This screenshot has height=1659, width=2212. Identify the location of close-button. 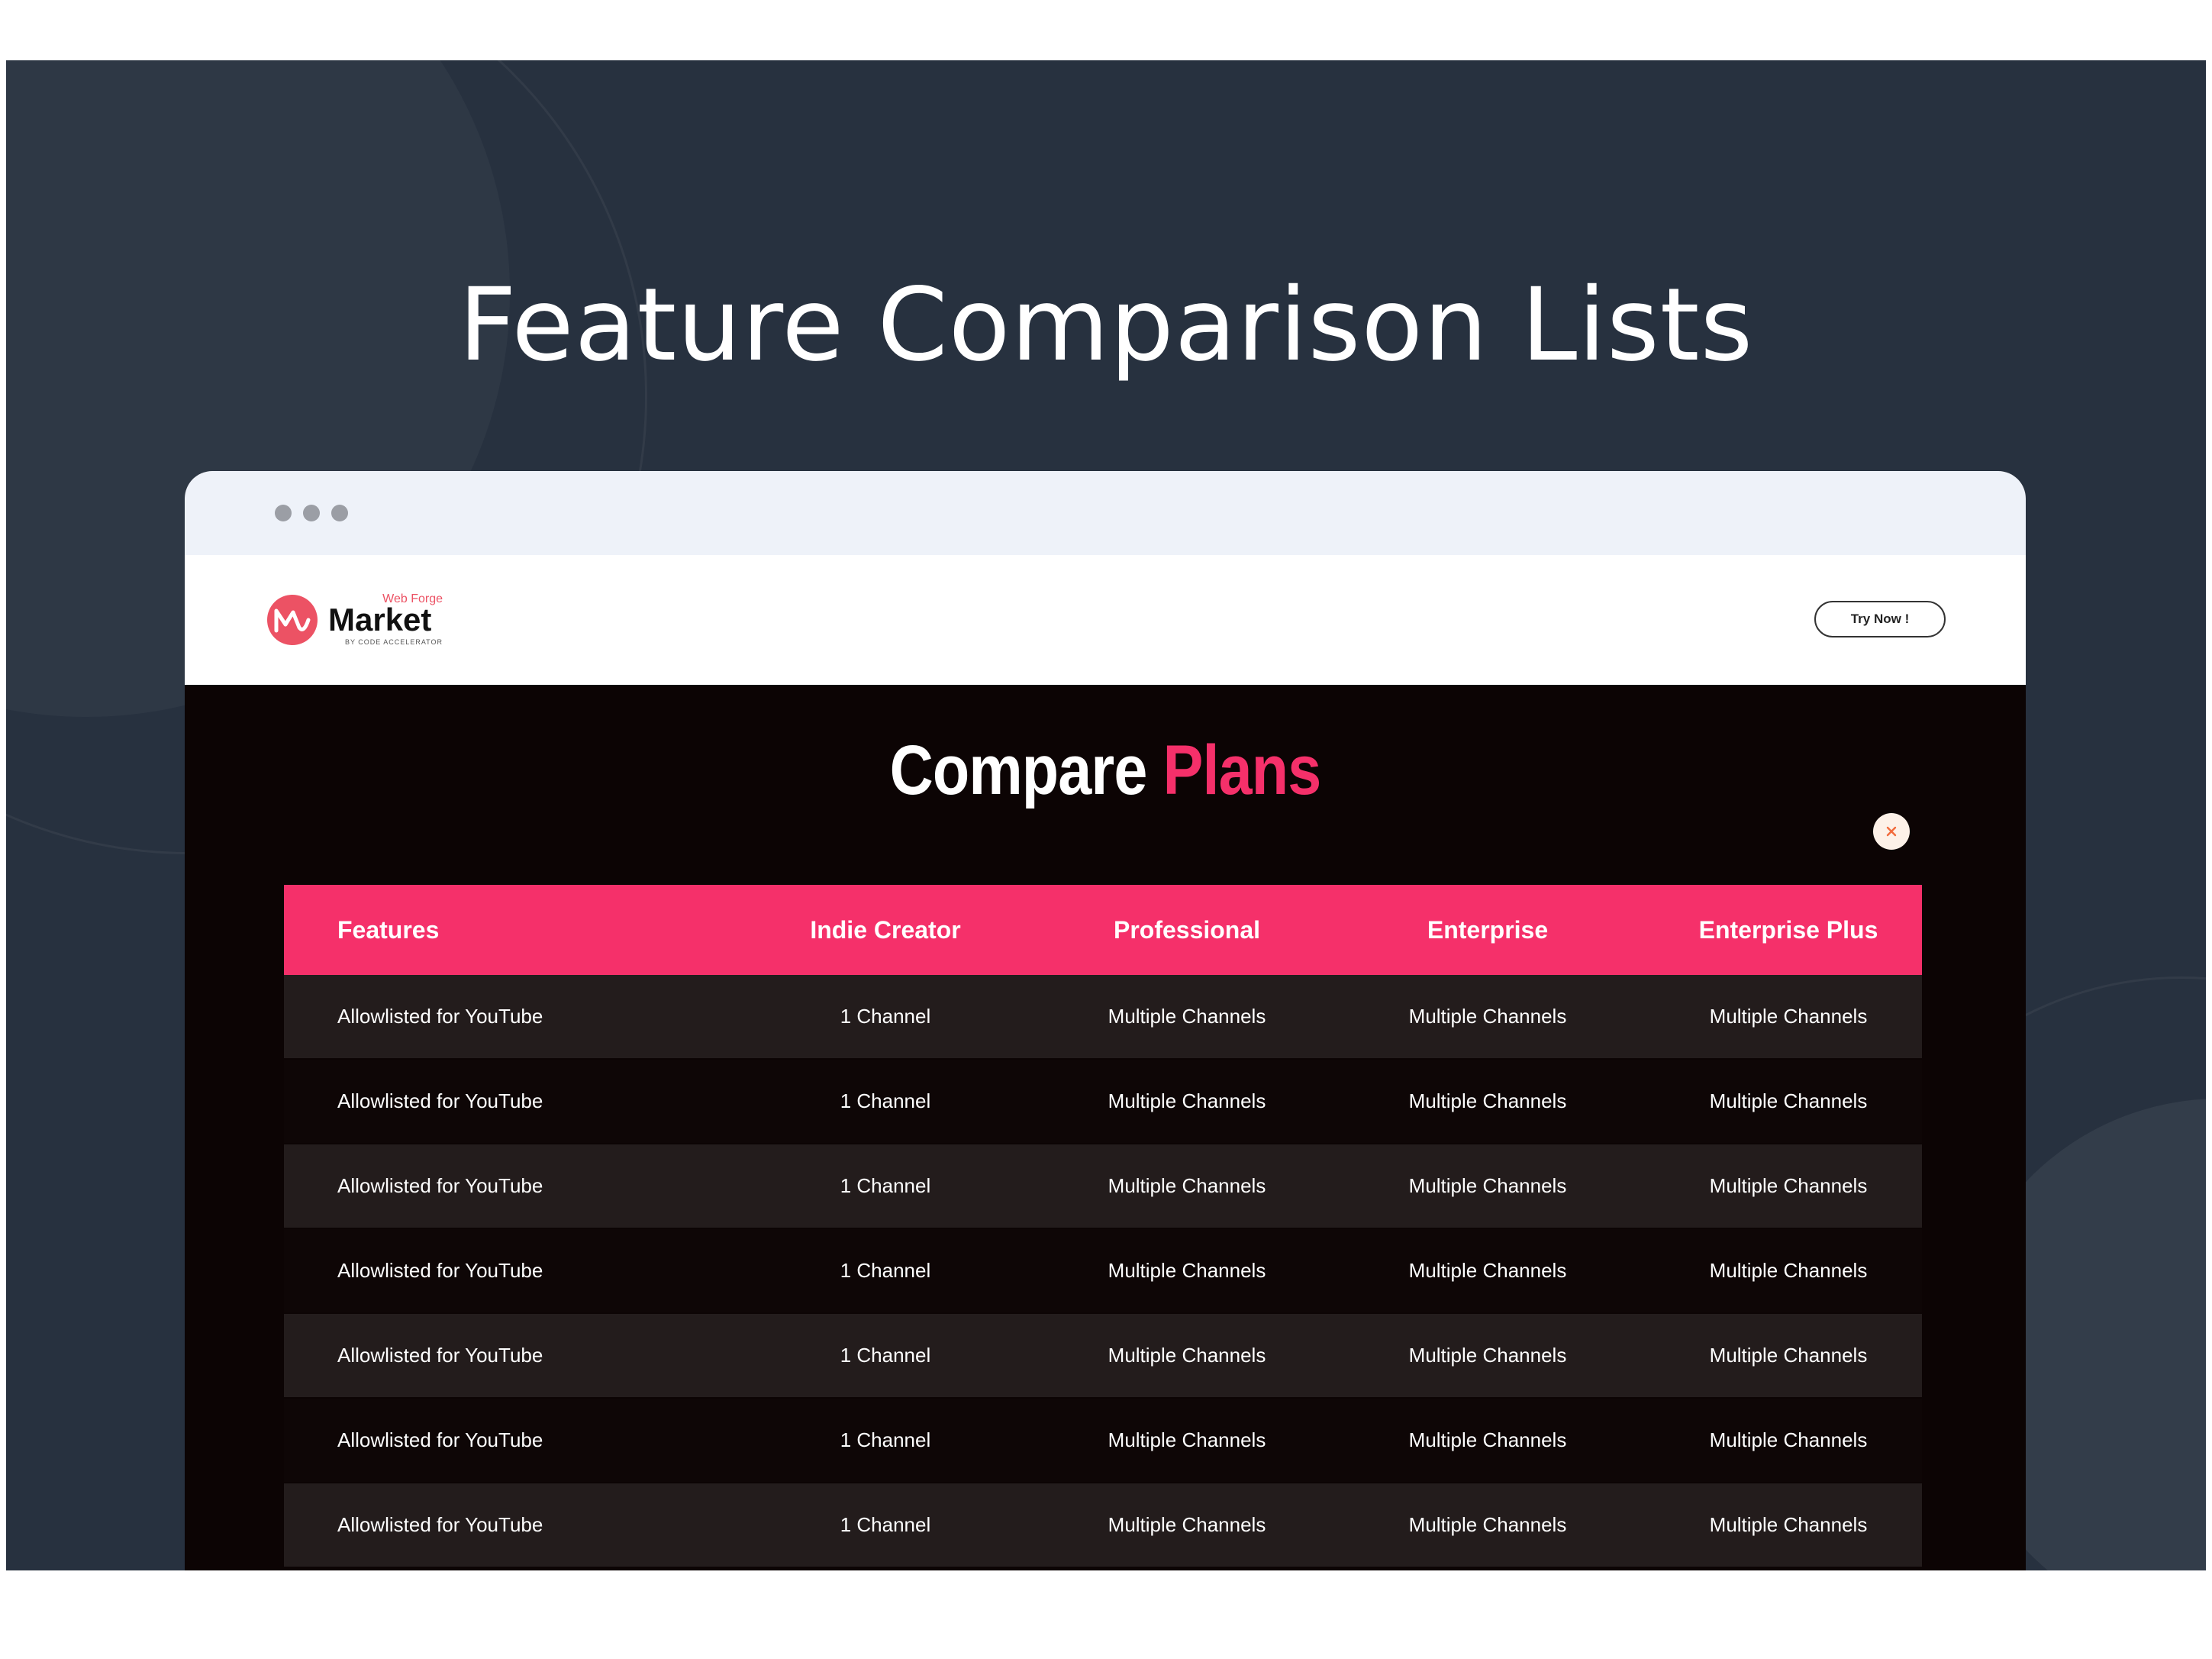
(1891, 831).